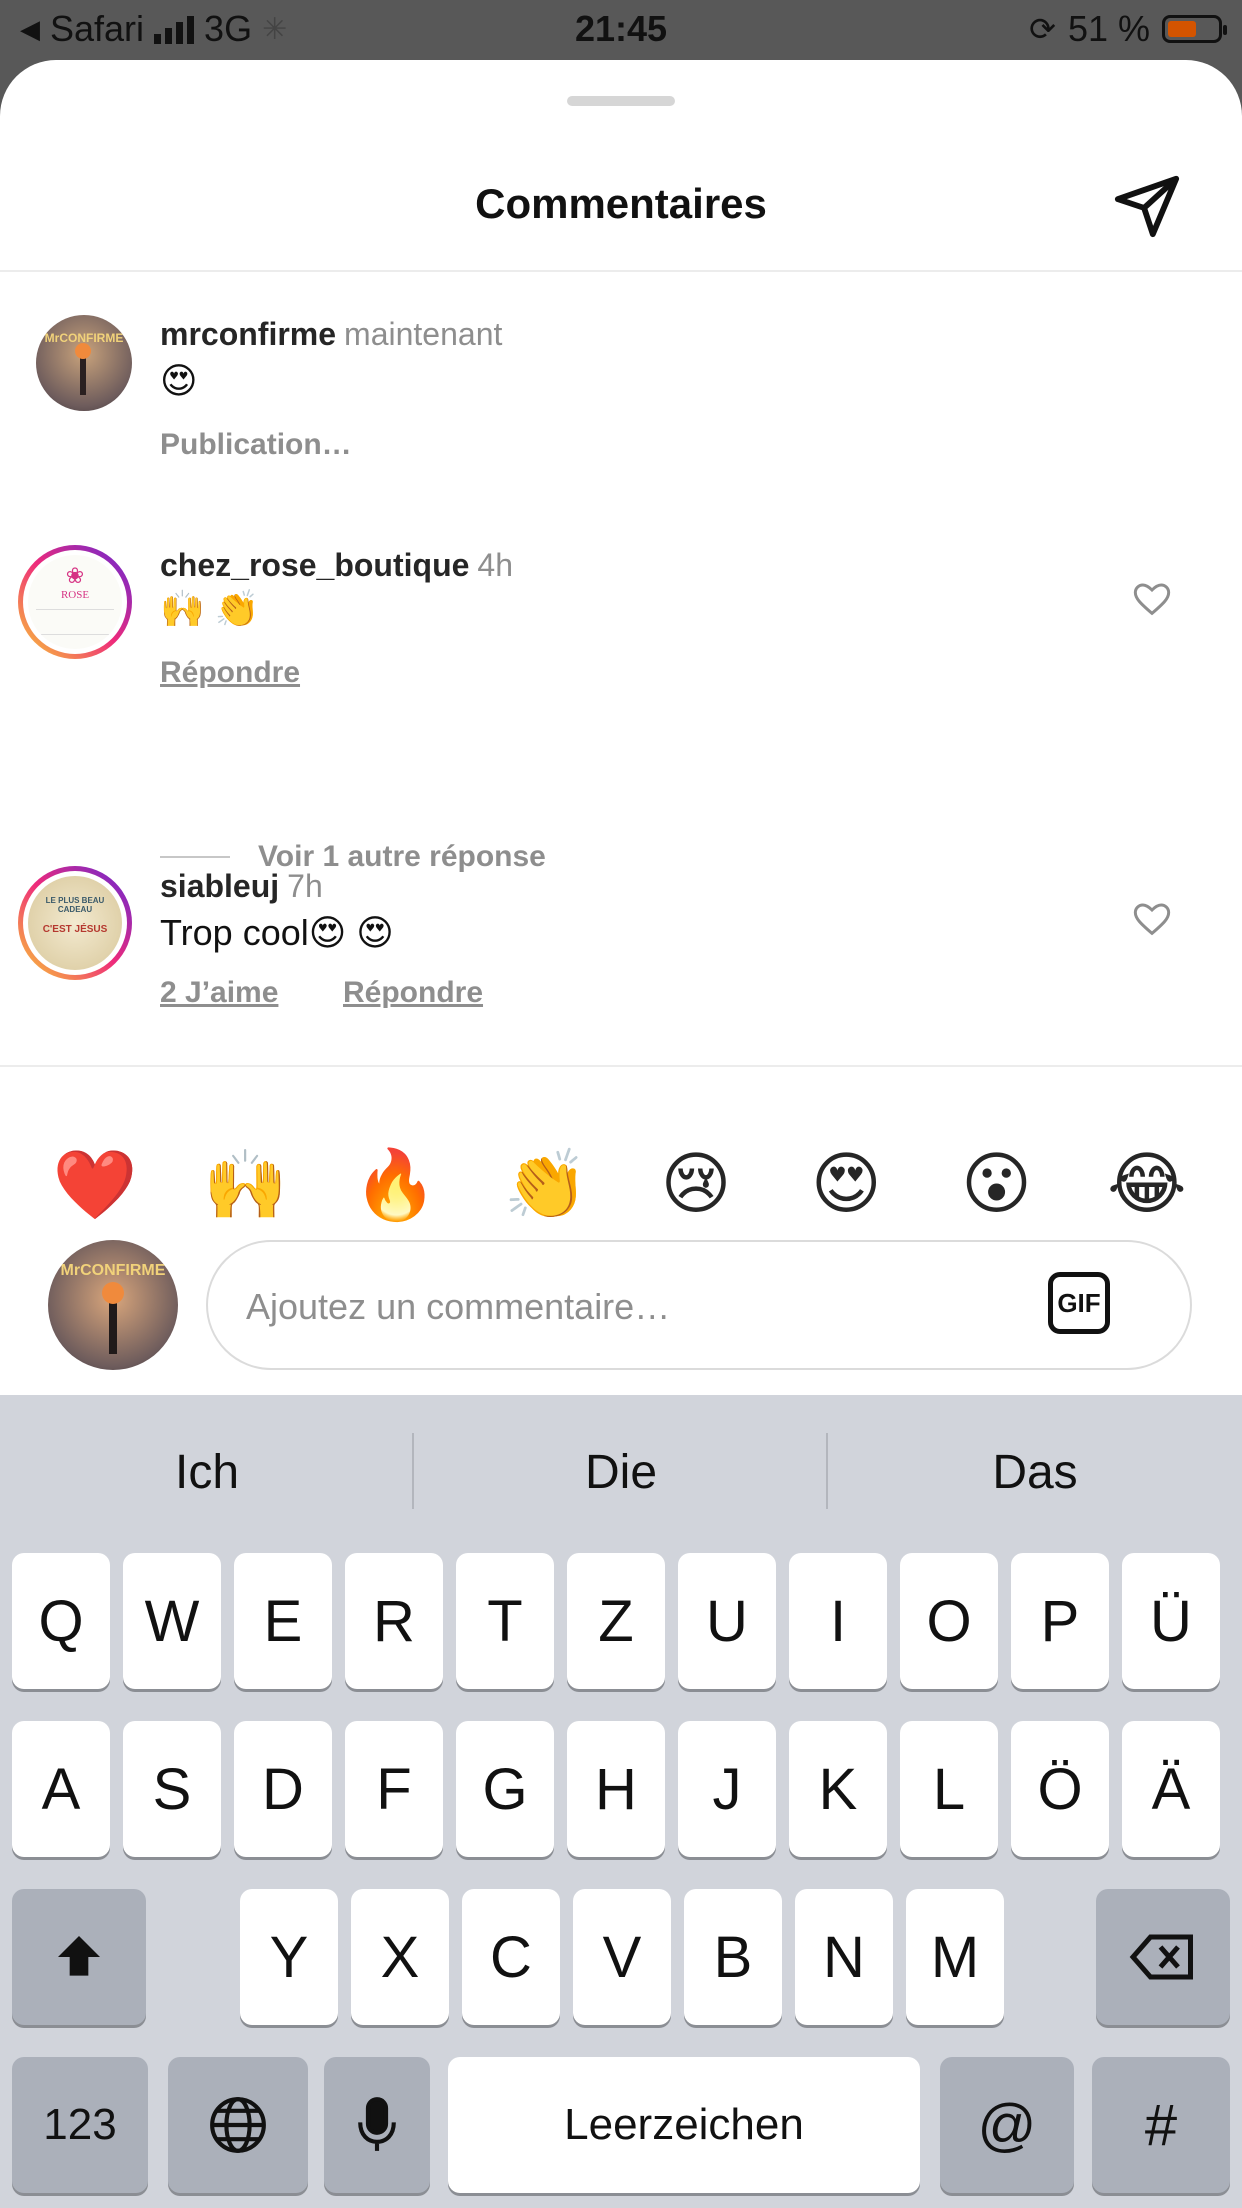 The height and width of the screenshot is (2208, 1242). I want to click on hash-key: #, so click(1161, 2125).